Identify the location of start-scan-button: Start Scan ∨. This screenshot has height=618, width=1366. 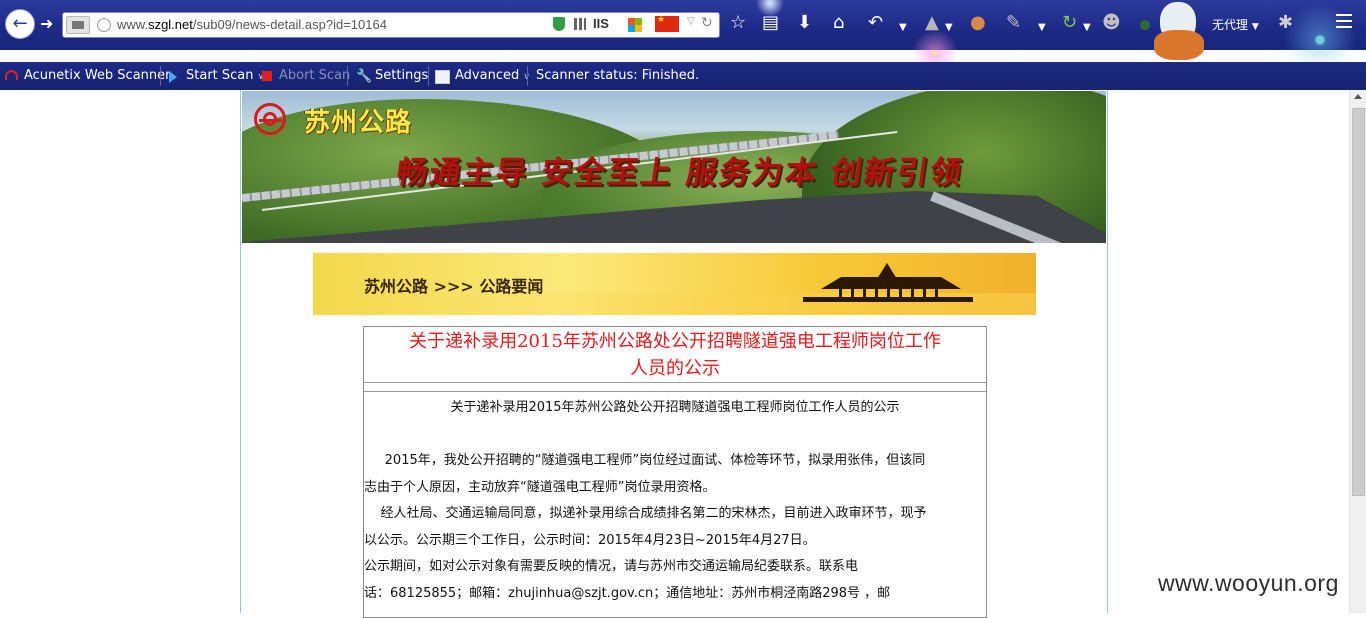
(225, 75).